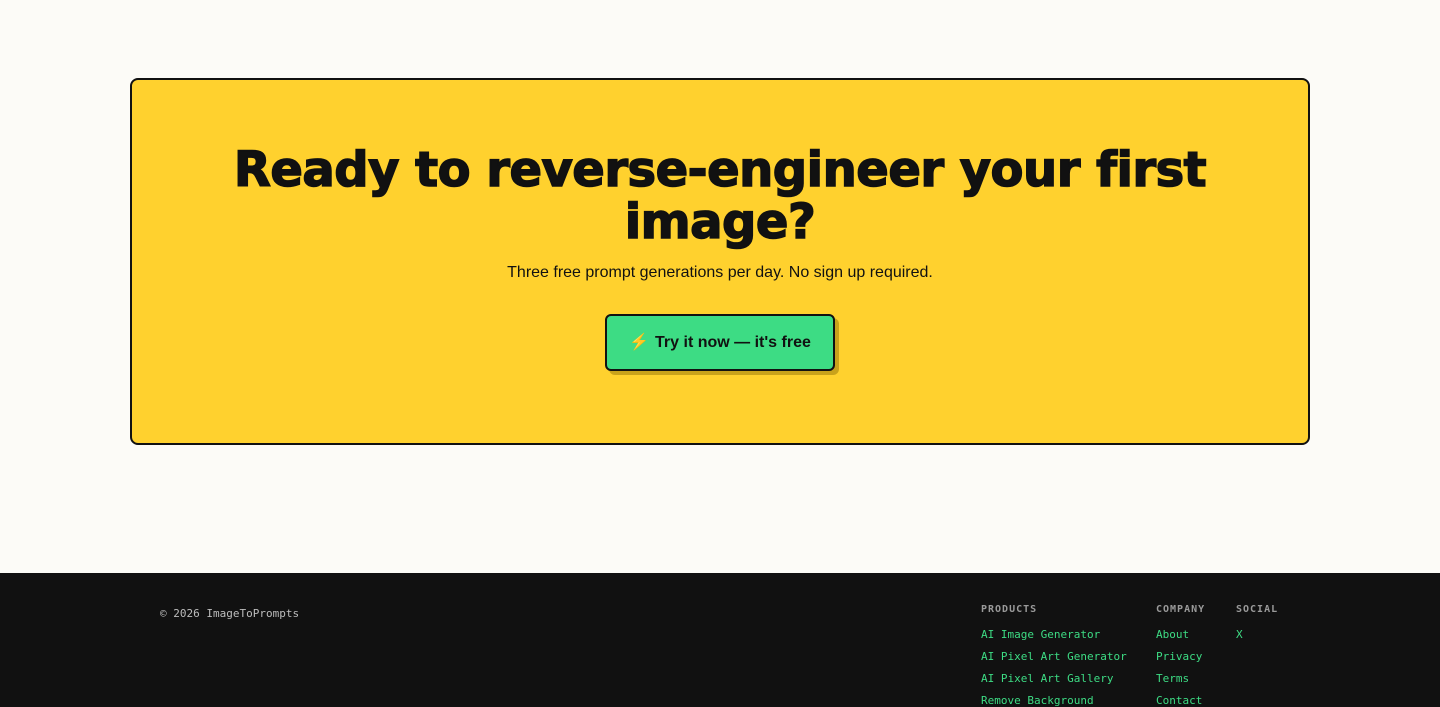 The width and height of the screenshot is (1440, 707). I want to click on footer-link-privacy: Privacy, so click(1180, 657).